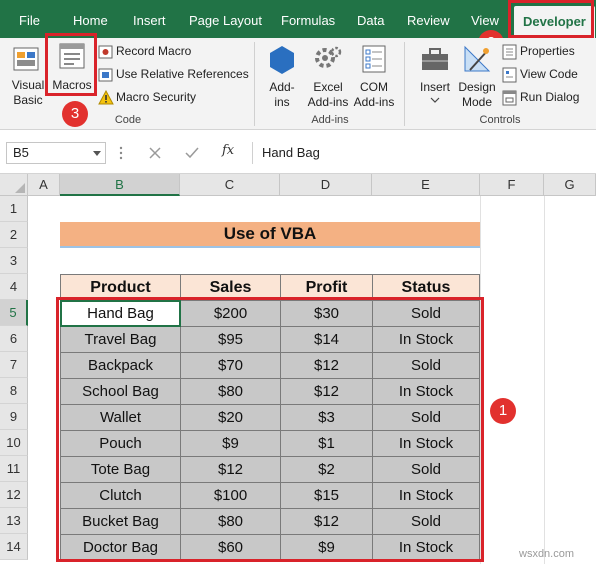 The width and height of the screenshot is (596, 564). I want to click on step-badge-1: 1, so click(503, 411).